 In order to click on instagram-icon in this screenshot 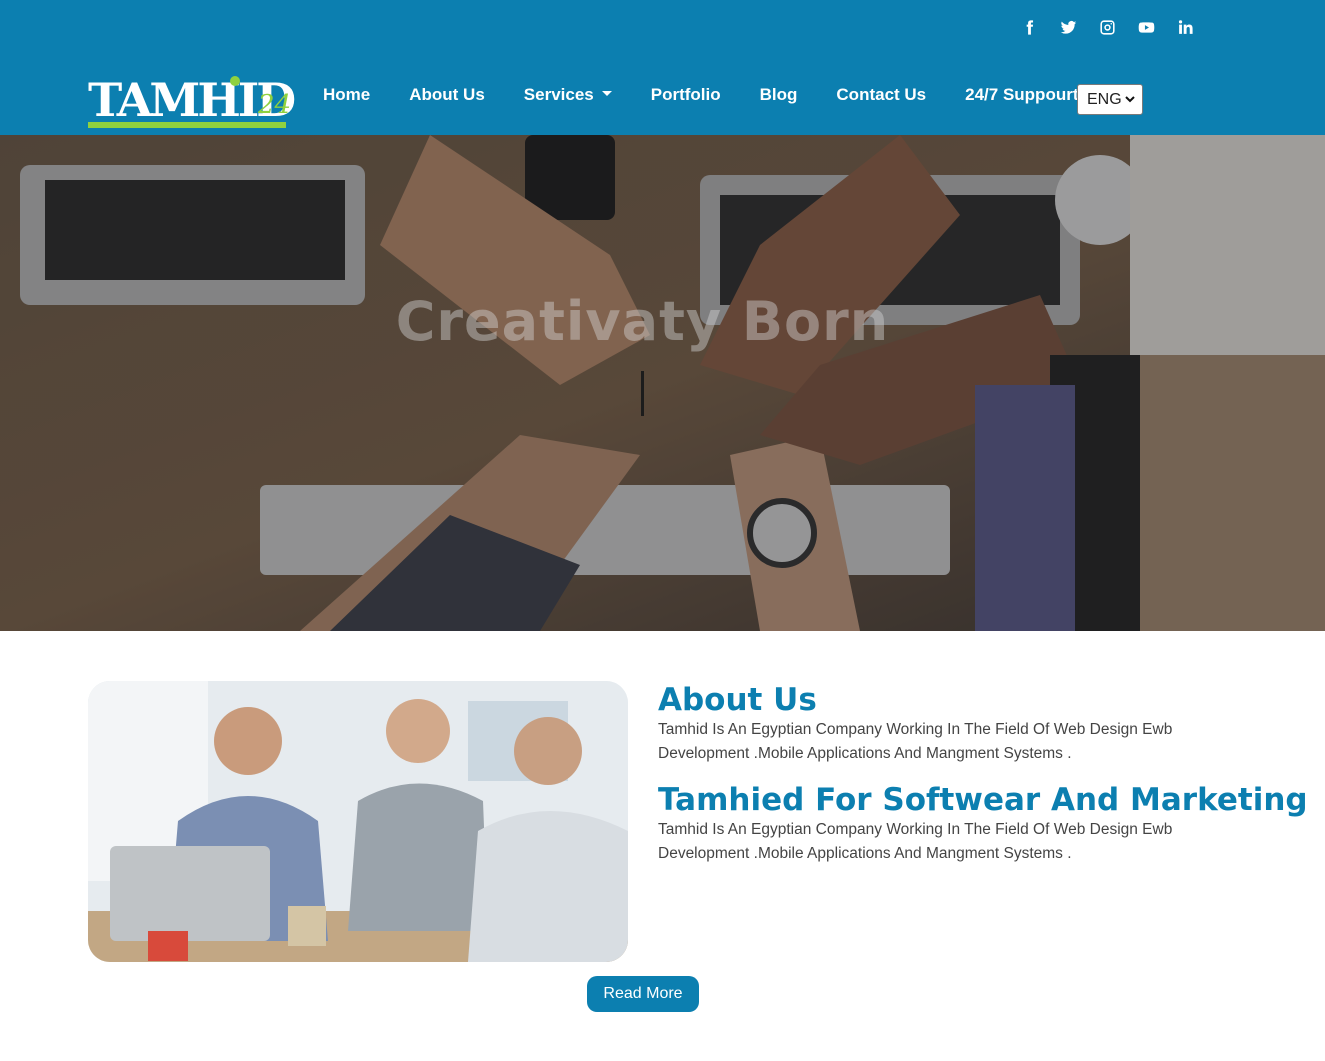, I will do `click(1107, 27)`.